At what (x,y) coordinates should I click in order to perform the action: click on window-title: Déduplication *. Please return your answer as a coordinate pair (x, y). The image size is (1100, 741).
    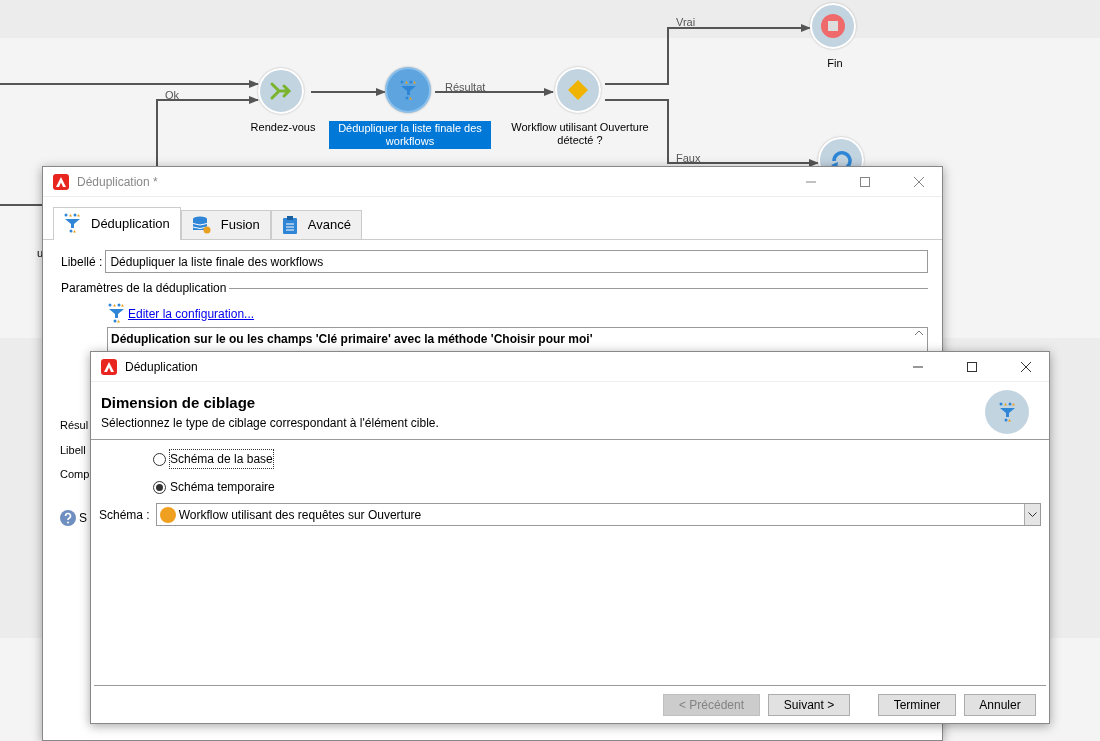
    Looking at the image, I should click on (118, 182).